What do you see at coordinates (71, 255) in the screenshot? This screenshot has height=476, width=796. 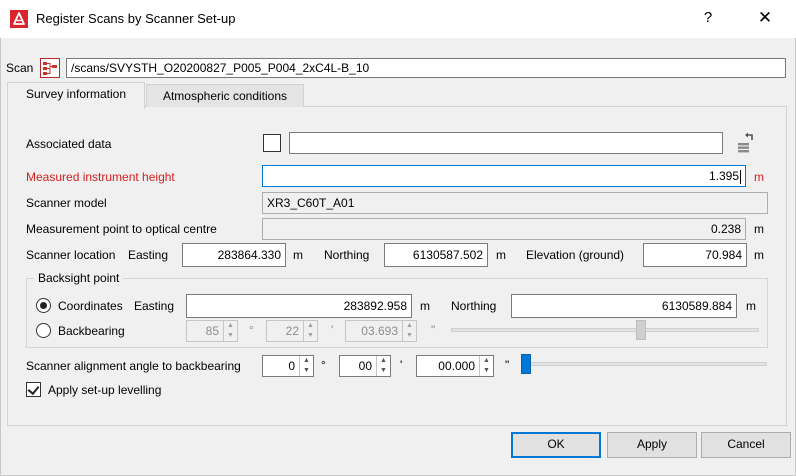 I see `scanner-location-label: Scanner location` at bounding box center [71, 255].